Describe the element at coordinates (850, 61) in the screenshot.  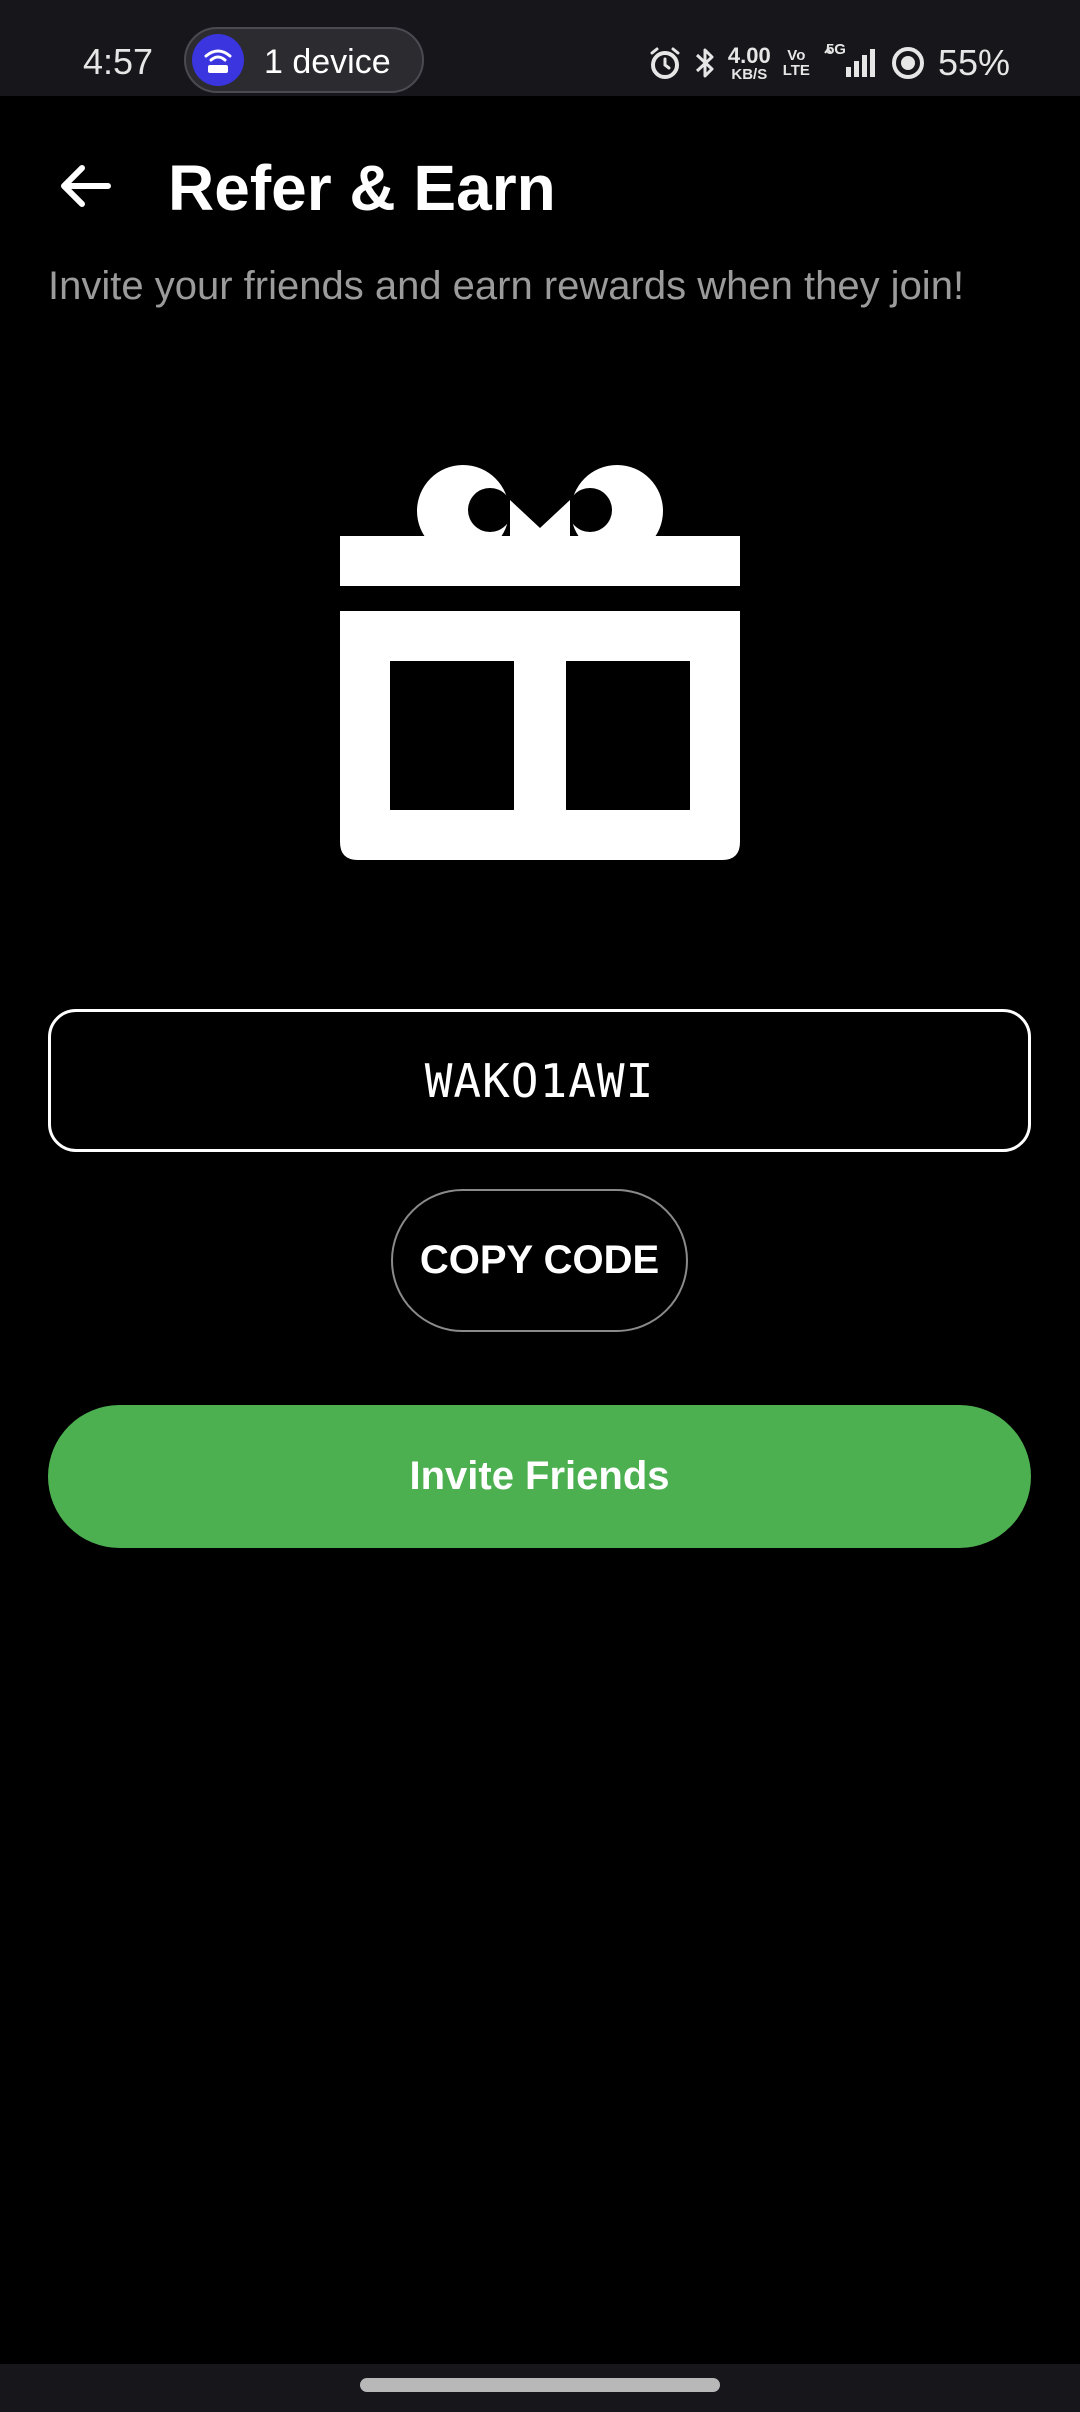
I see `signal-icon: 5G` at that location.